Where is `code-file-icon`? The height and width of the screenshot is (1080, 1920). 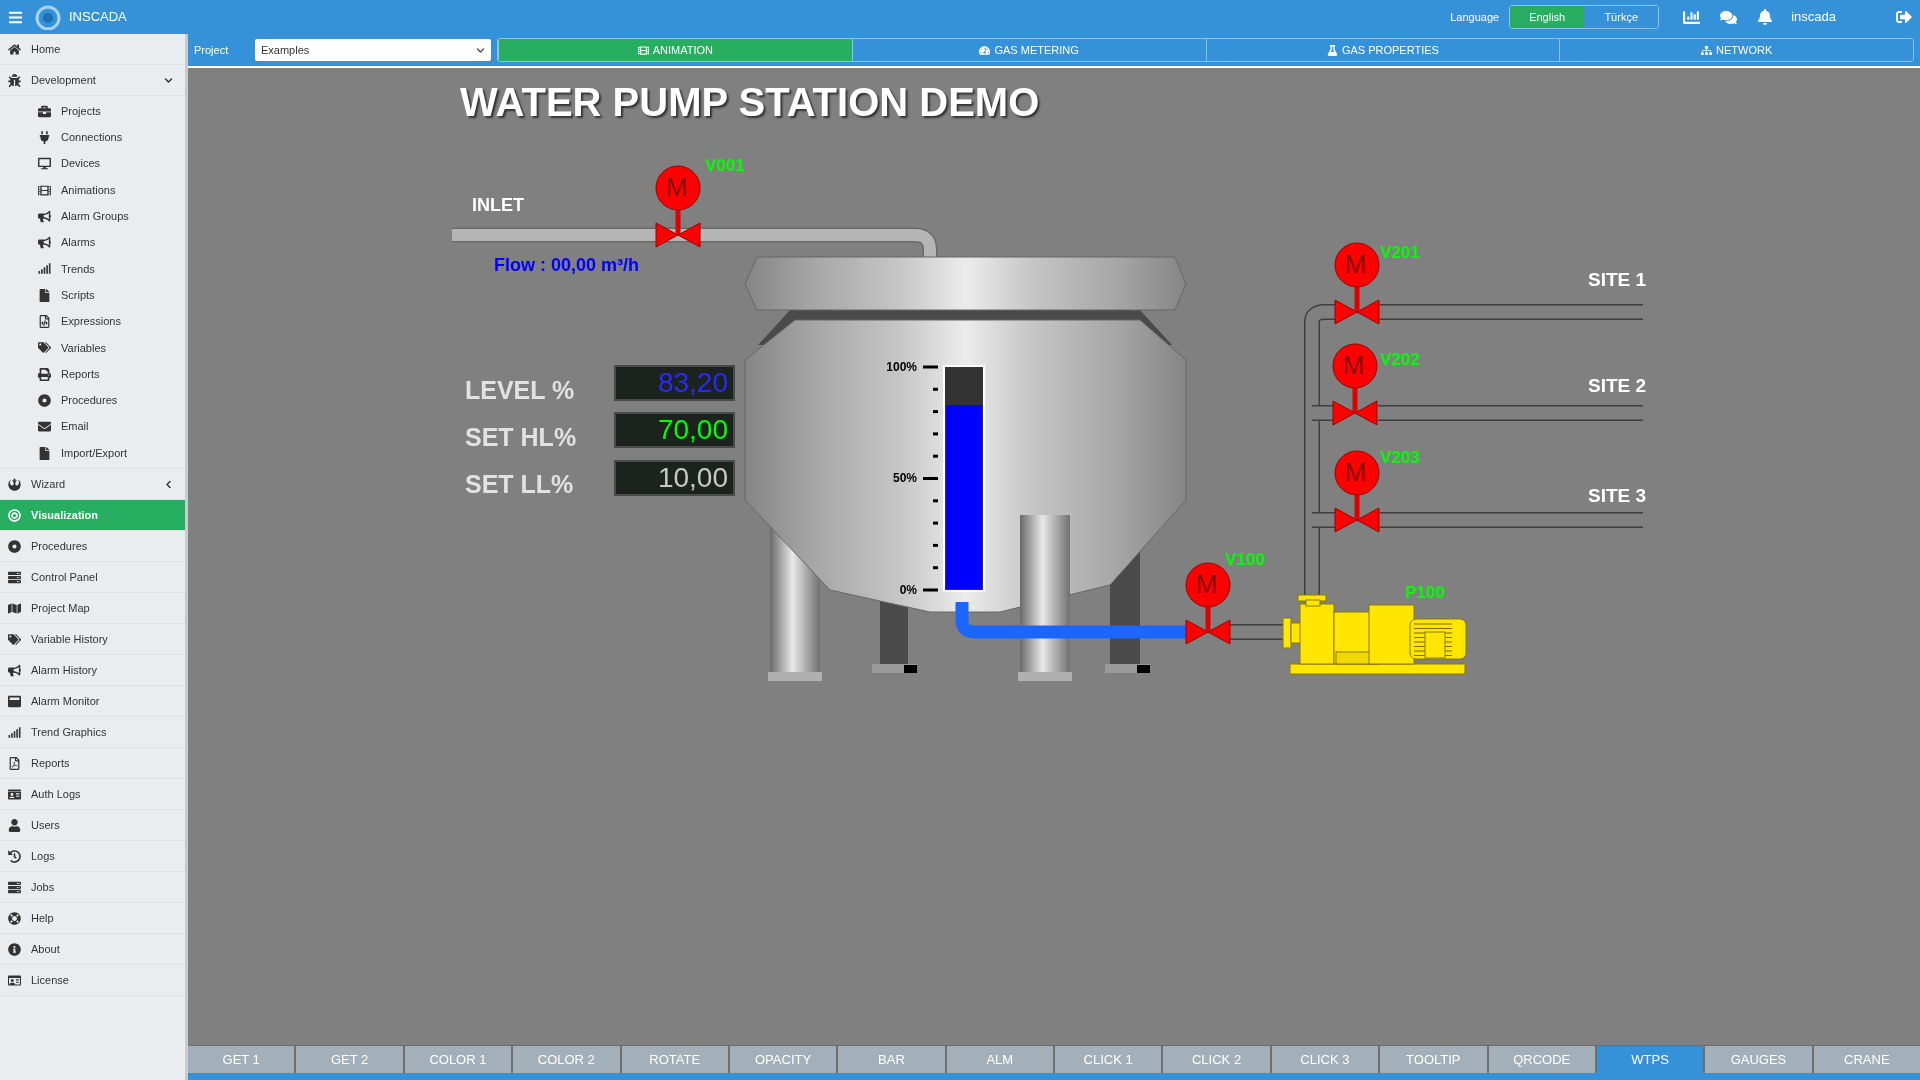 code-file-icon is located at coordinates (44, 321).